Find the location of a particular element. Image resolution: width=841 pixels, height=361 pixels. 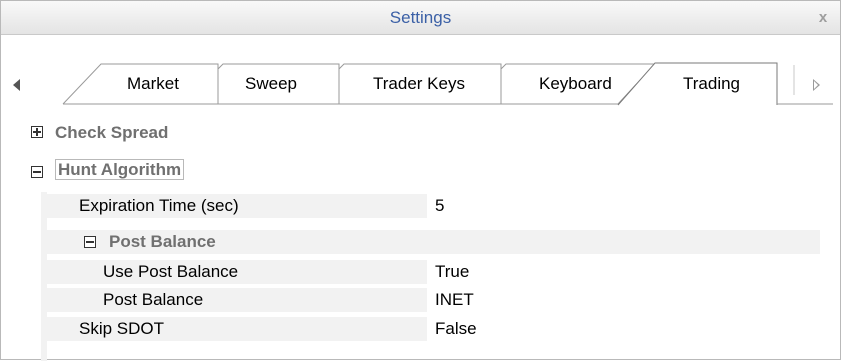

category-hunt-algorithm: Hunt Algorithm is located at coordinates (120, 169).